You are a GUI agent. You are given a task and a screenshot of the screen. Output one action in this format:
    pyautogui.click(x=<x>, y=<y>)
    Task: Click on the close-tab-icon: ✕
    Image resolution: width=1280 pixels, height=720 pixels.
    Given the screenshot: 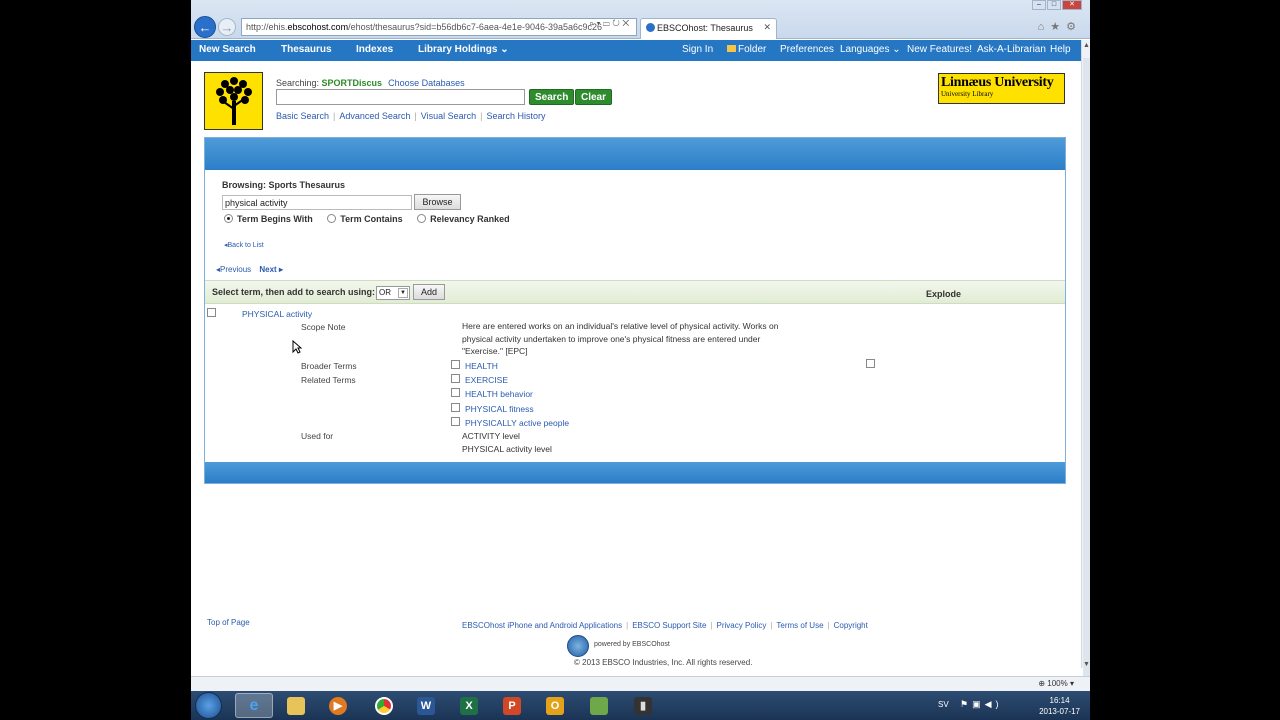 What is the action you would take?
    pyautogui.click(x=767, y=27)
    